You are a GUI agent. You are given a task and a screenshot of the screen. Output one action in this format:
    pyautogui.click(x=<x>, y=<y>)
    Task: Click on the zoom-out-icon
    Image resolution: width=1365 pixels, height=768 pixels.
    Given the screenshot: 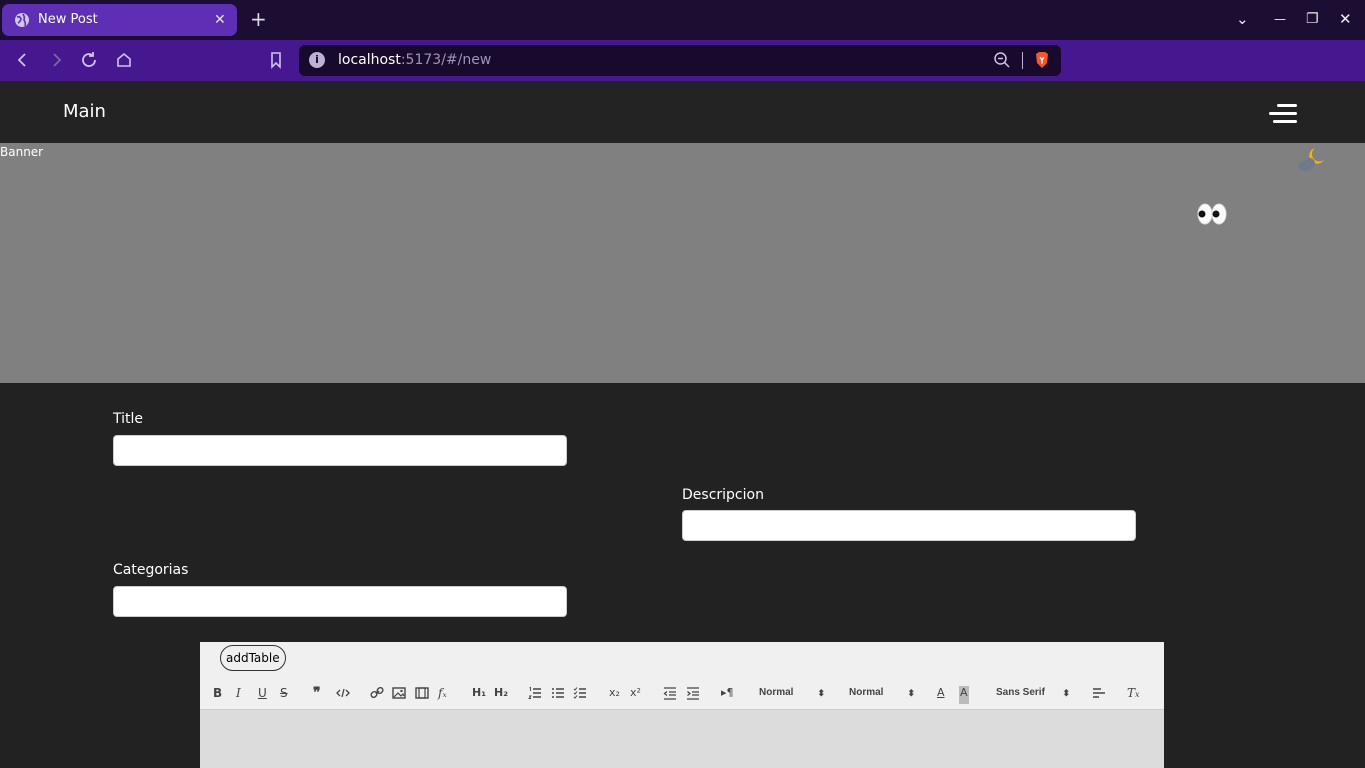 What is the action you would take?
    pyautogui.click(x=1002, y=60)
    